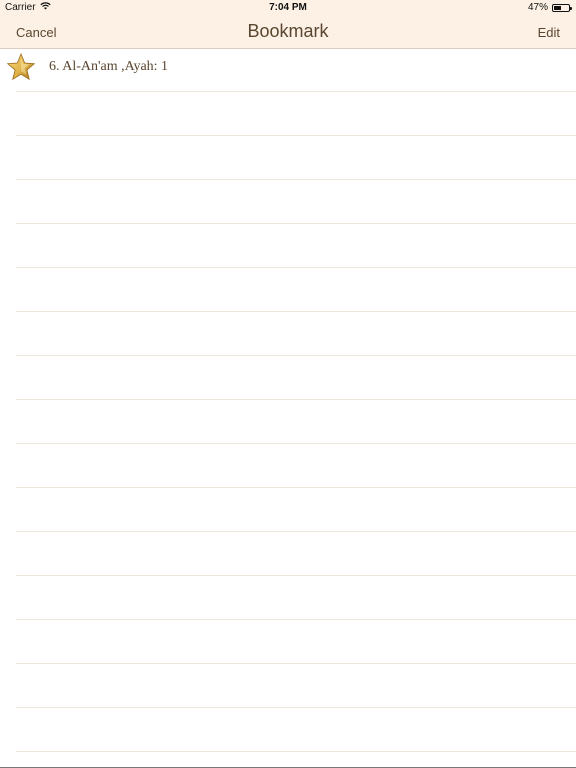 The width and height of the screenshot is (576, 768). I want to click on header: Carrier 7:04 PM 47% Cancel Bookmark Edit, so click(288, 24).